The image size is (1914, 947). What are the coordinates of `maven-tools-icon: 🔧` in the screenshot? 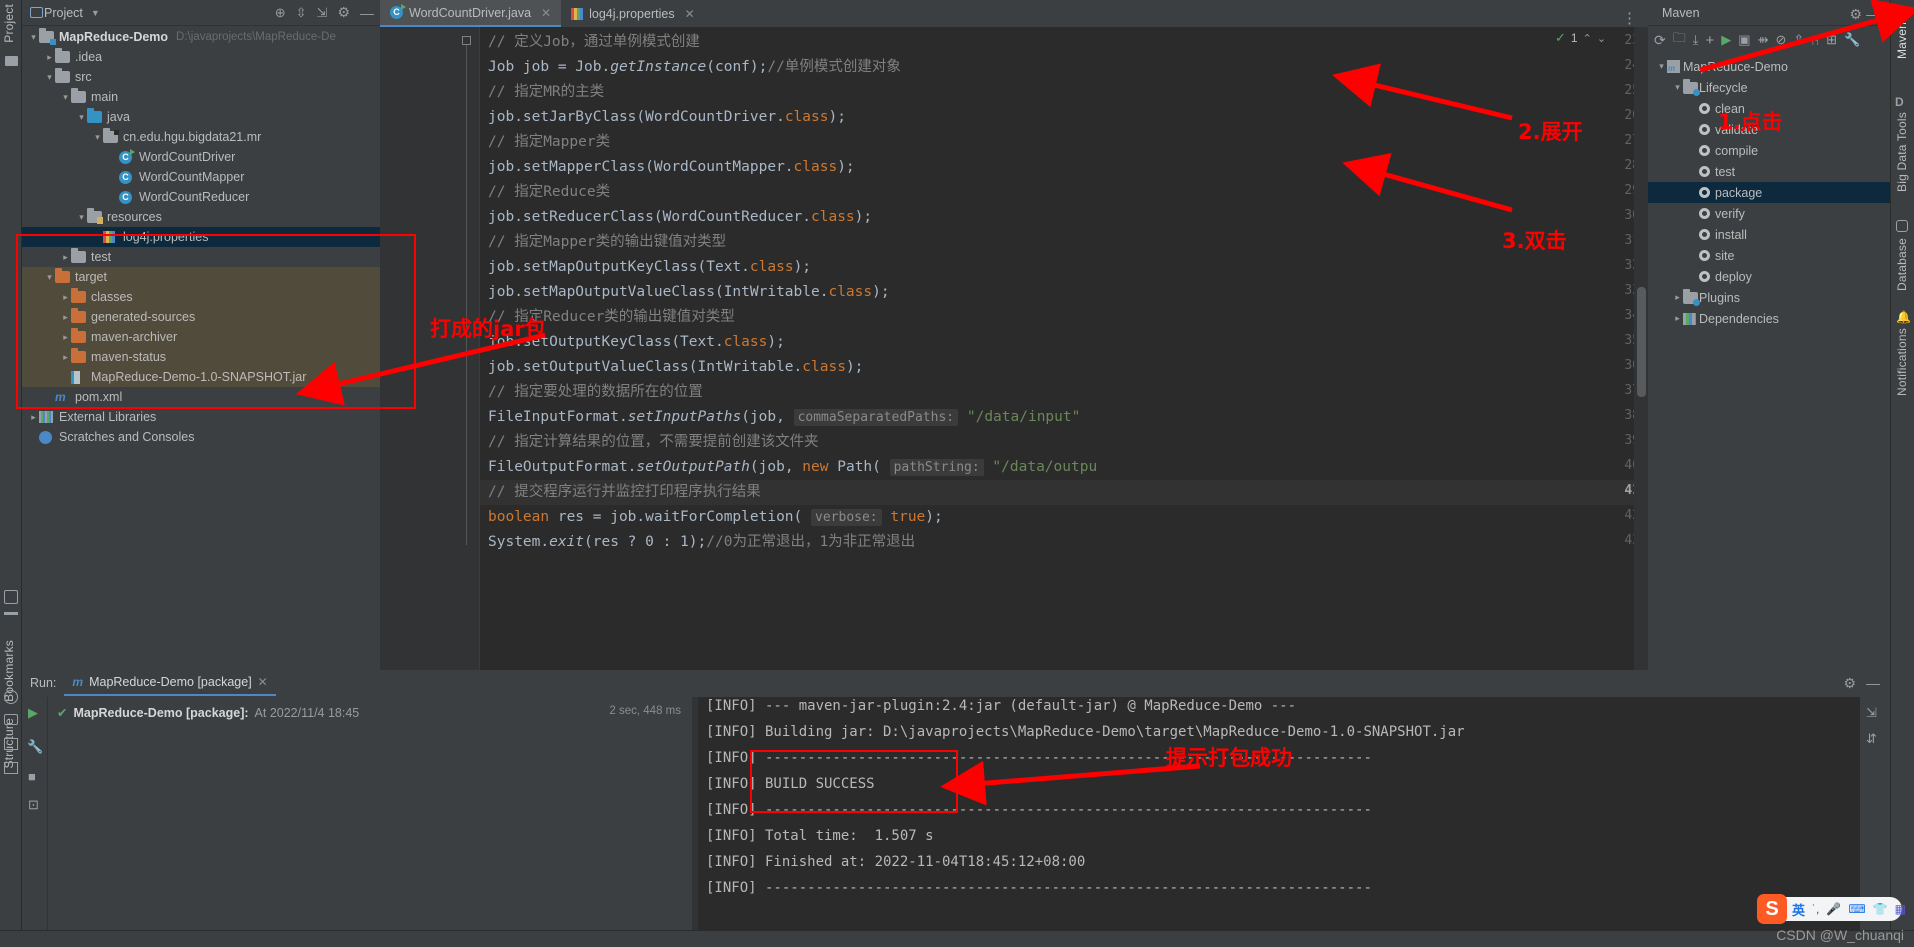 It's located at (1852, 40).